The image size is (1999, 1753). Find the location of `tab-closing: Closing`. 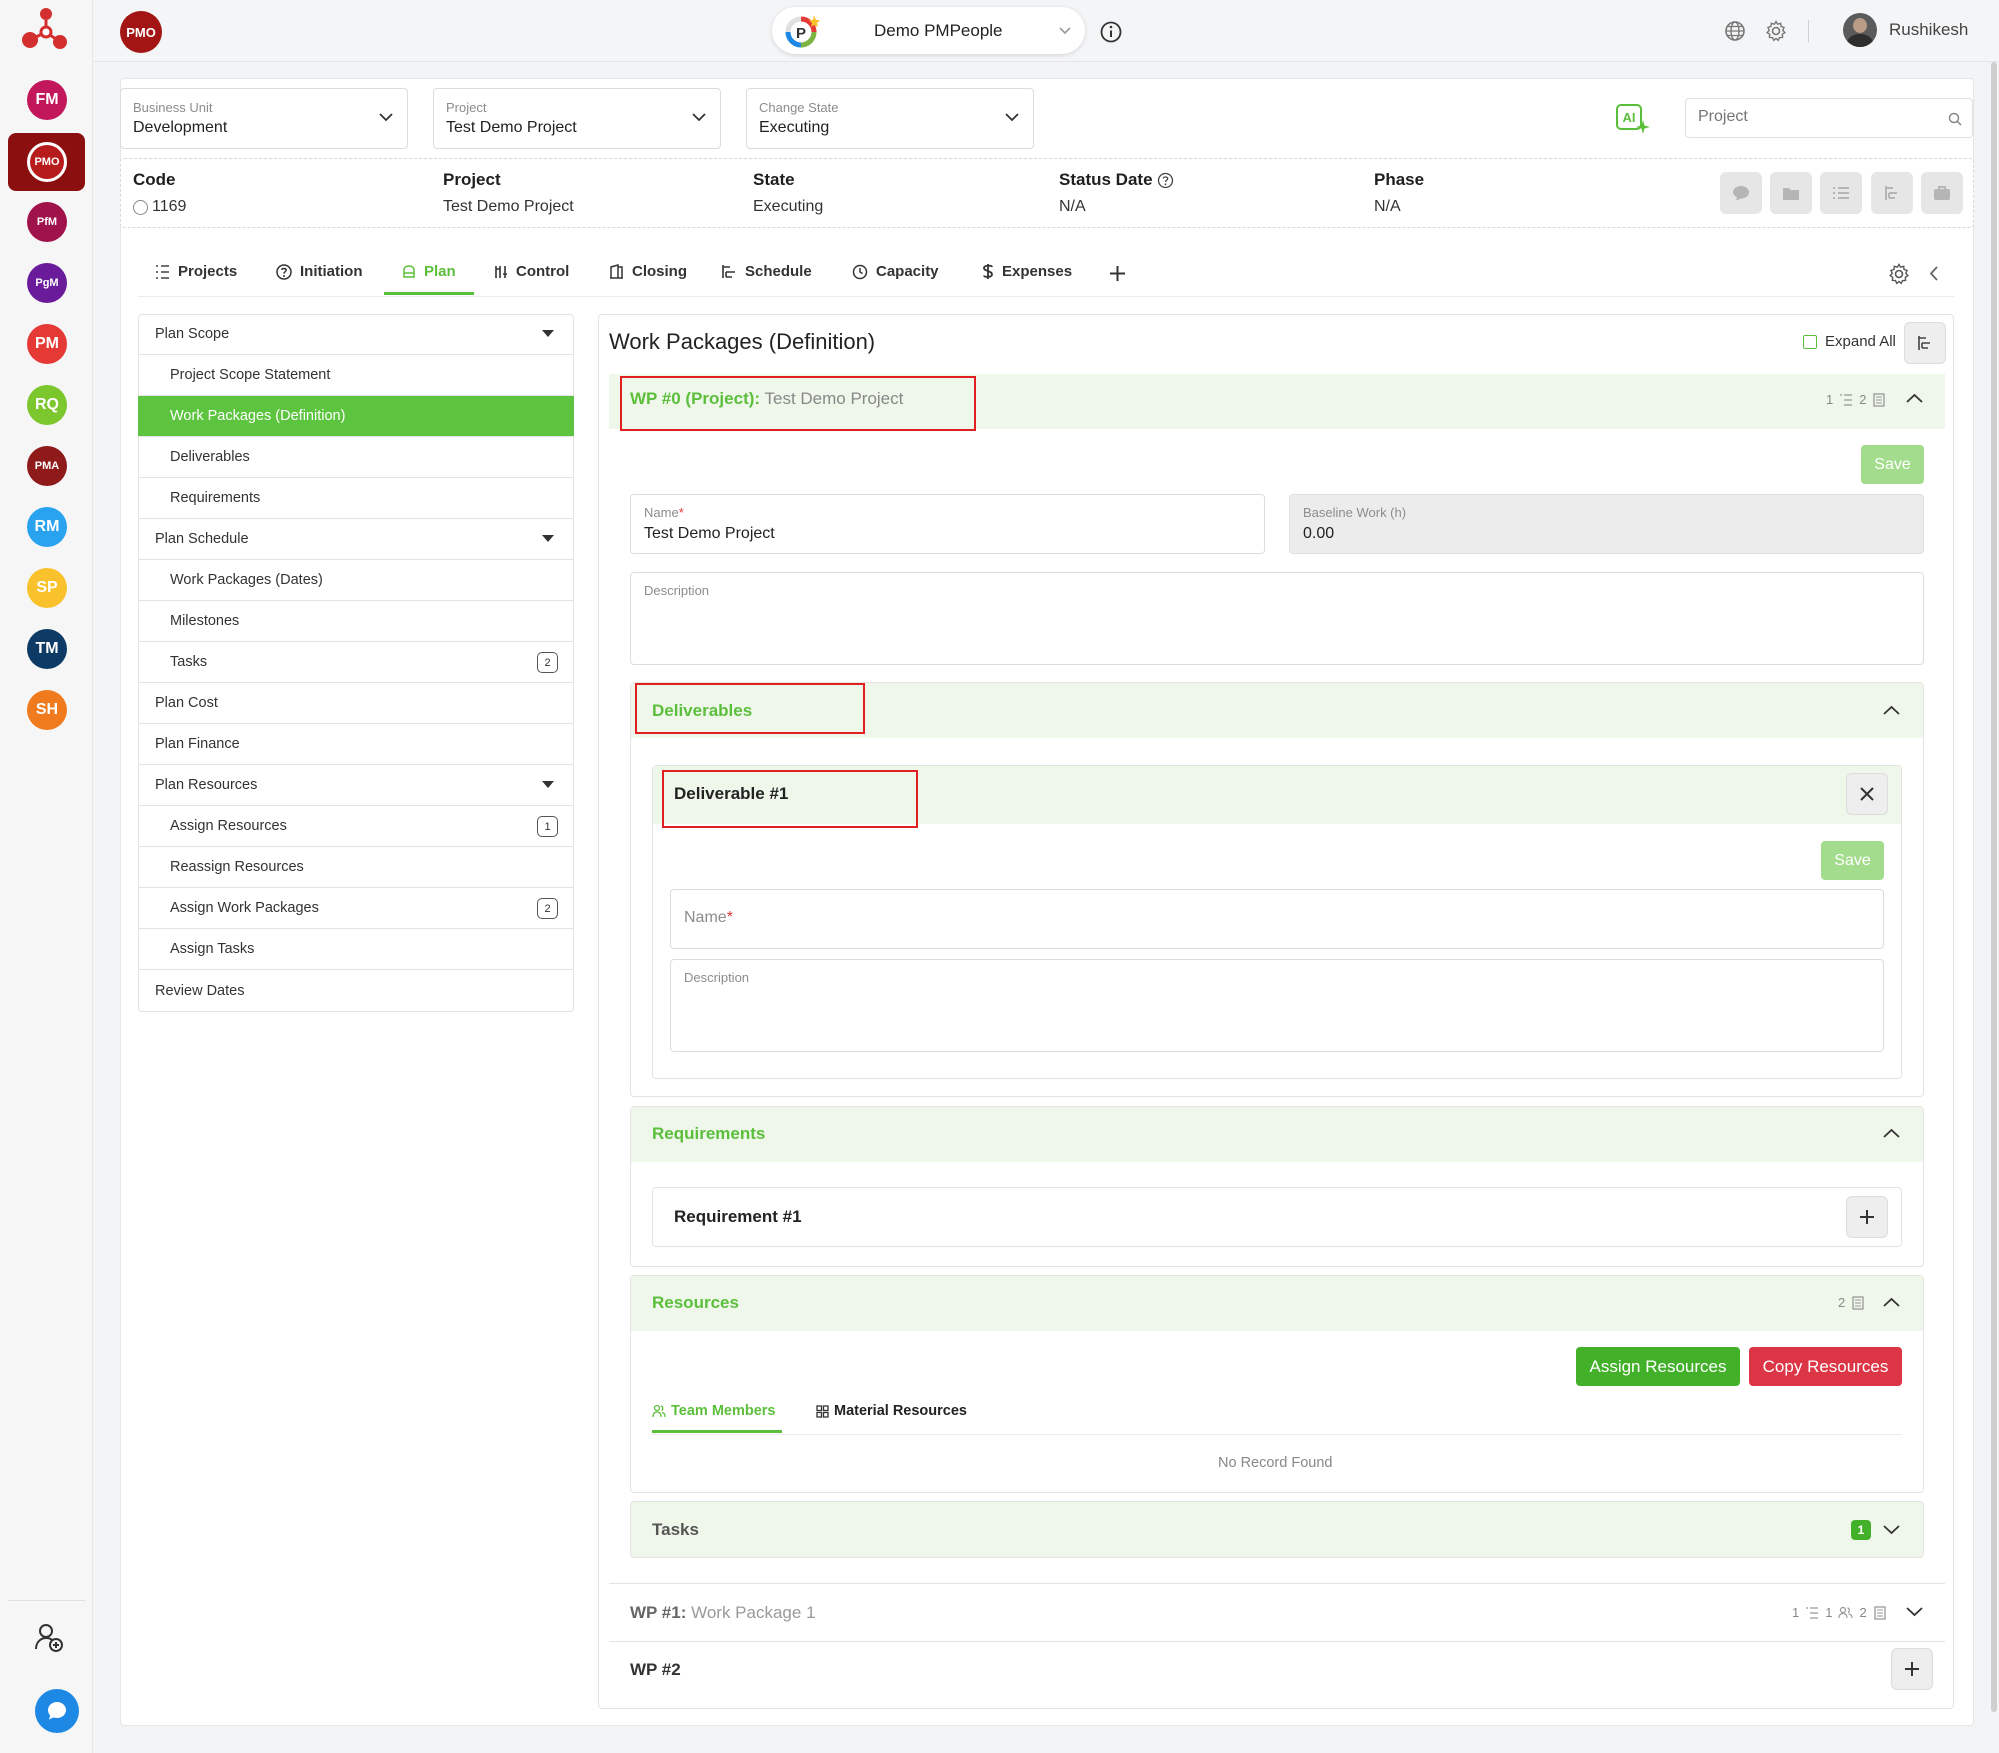

tab-closing: Closing is located at coordinates (648, 271).